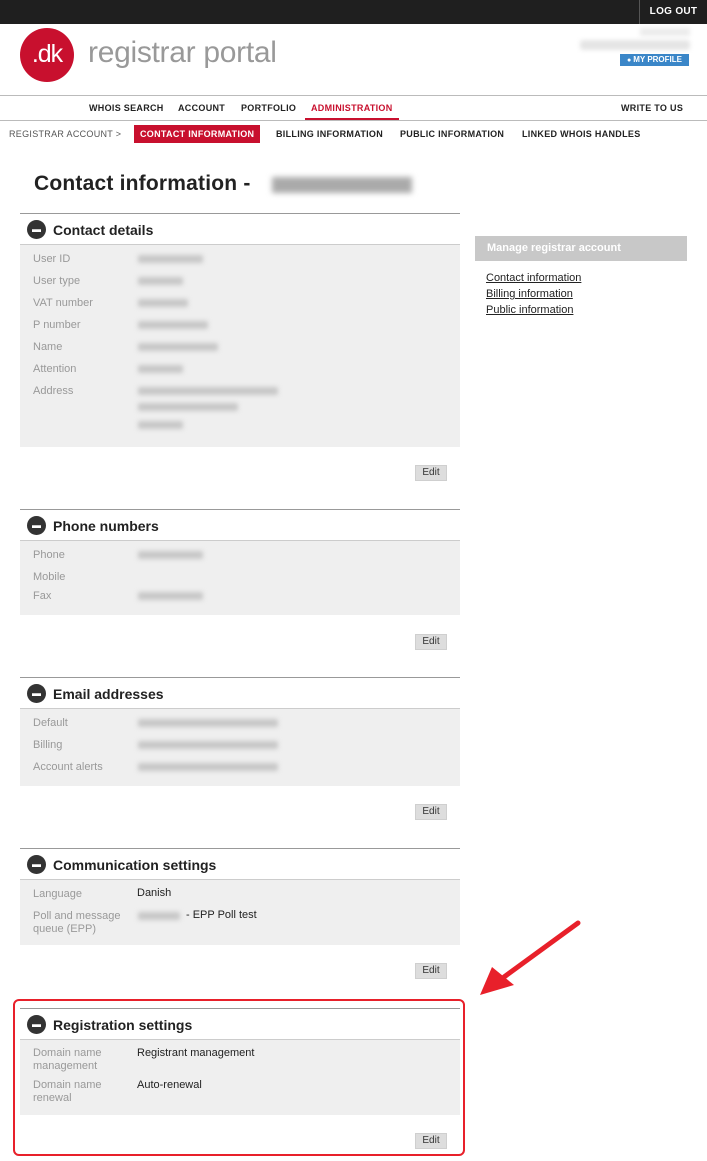 This screenshot has width=707, height=1161. What do you see at coordinates (142, 183) in the screenshot?
I see `page-title: Contact information -` at bounding box center [142, 183].